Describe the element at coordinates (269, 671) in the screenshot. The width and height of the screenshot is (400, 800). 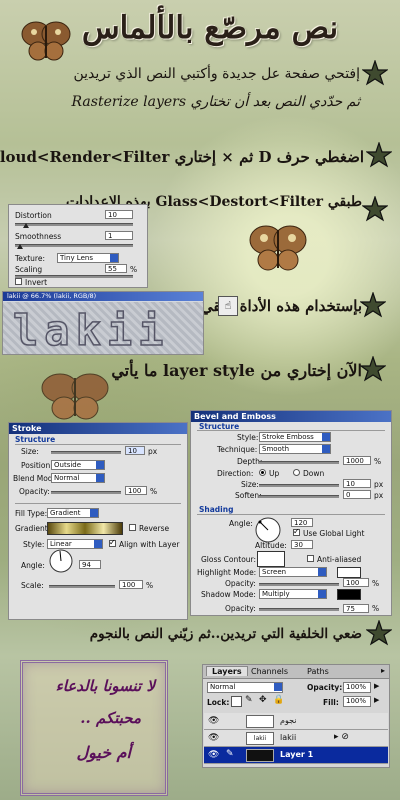
I see `tab-channels: Channels` at that location.